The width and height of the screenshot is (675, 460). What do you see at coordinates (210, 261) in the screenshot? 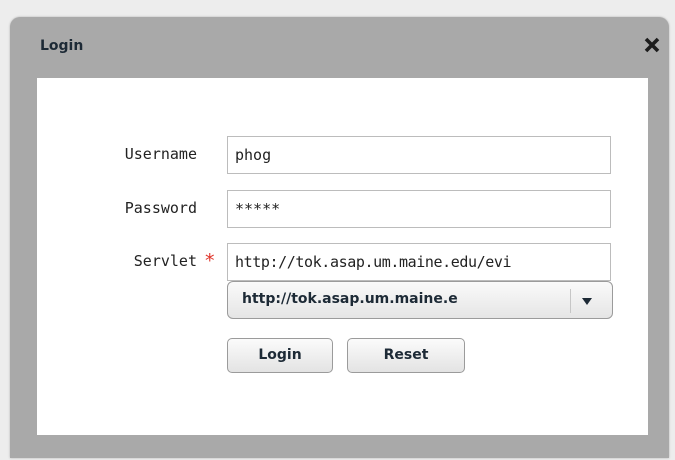
I see `required-marker: *` at bounding box center [210, 261].